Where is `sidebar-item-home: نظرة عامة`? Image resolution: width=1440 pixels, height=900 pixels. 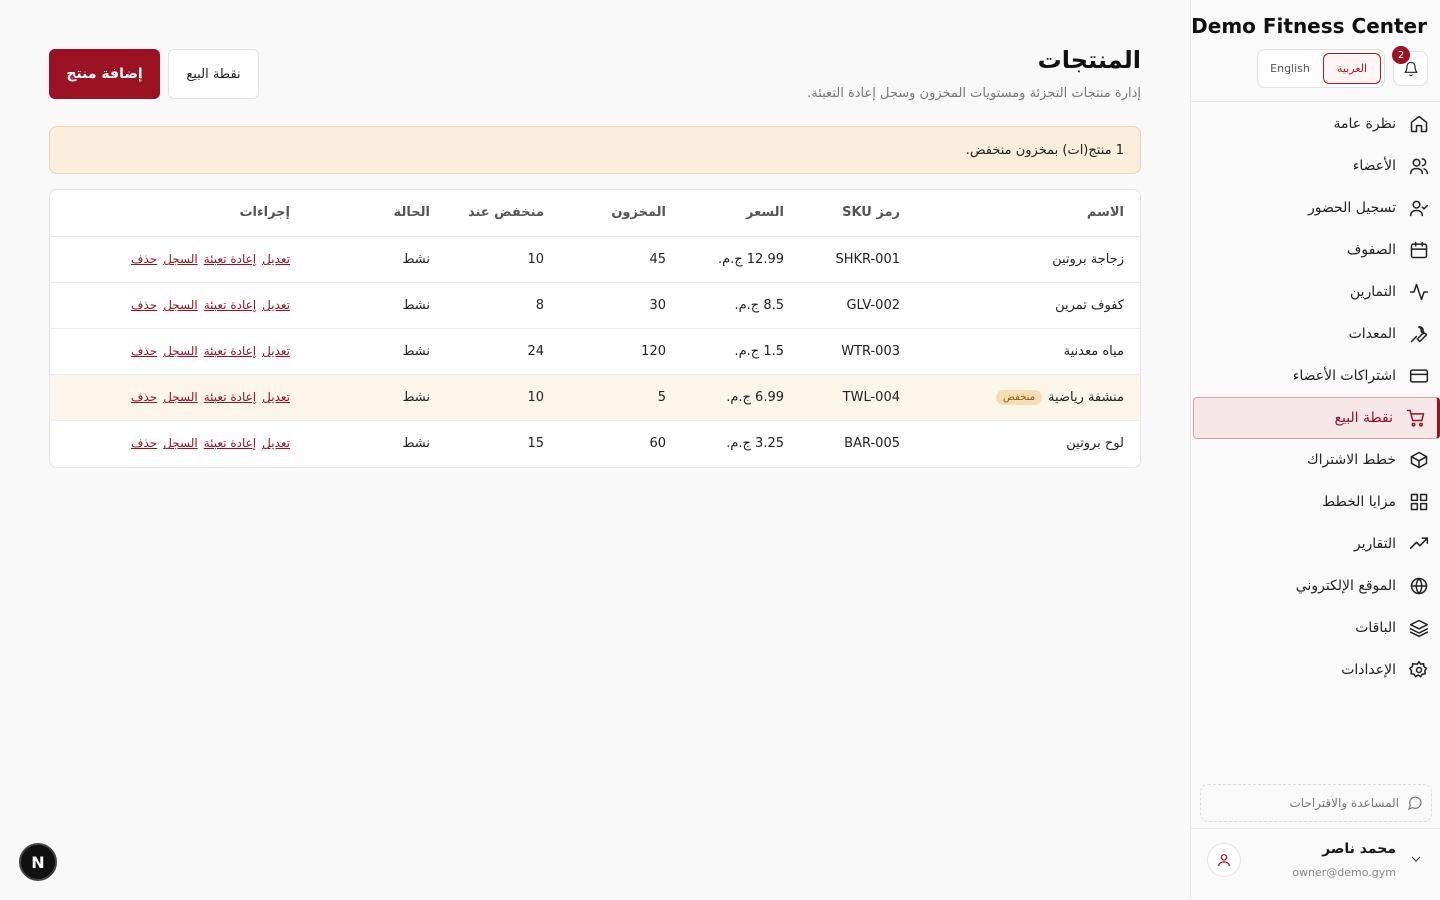
sidebar-item-home: نظرة عامة is located at coordinates (1315, 124).